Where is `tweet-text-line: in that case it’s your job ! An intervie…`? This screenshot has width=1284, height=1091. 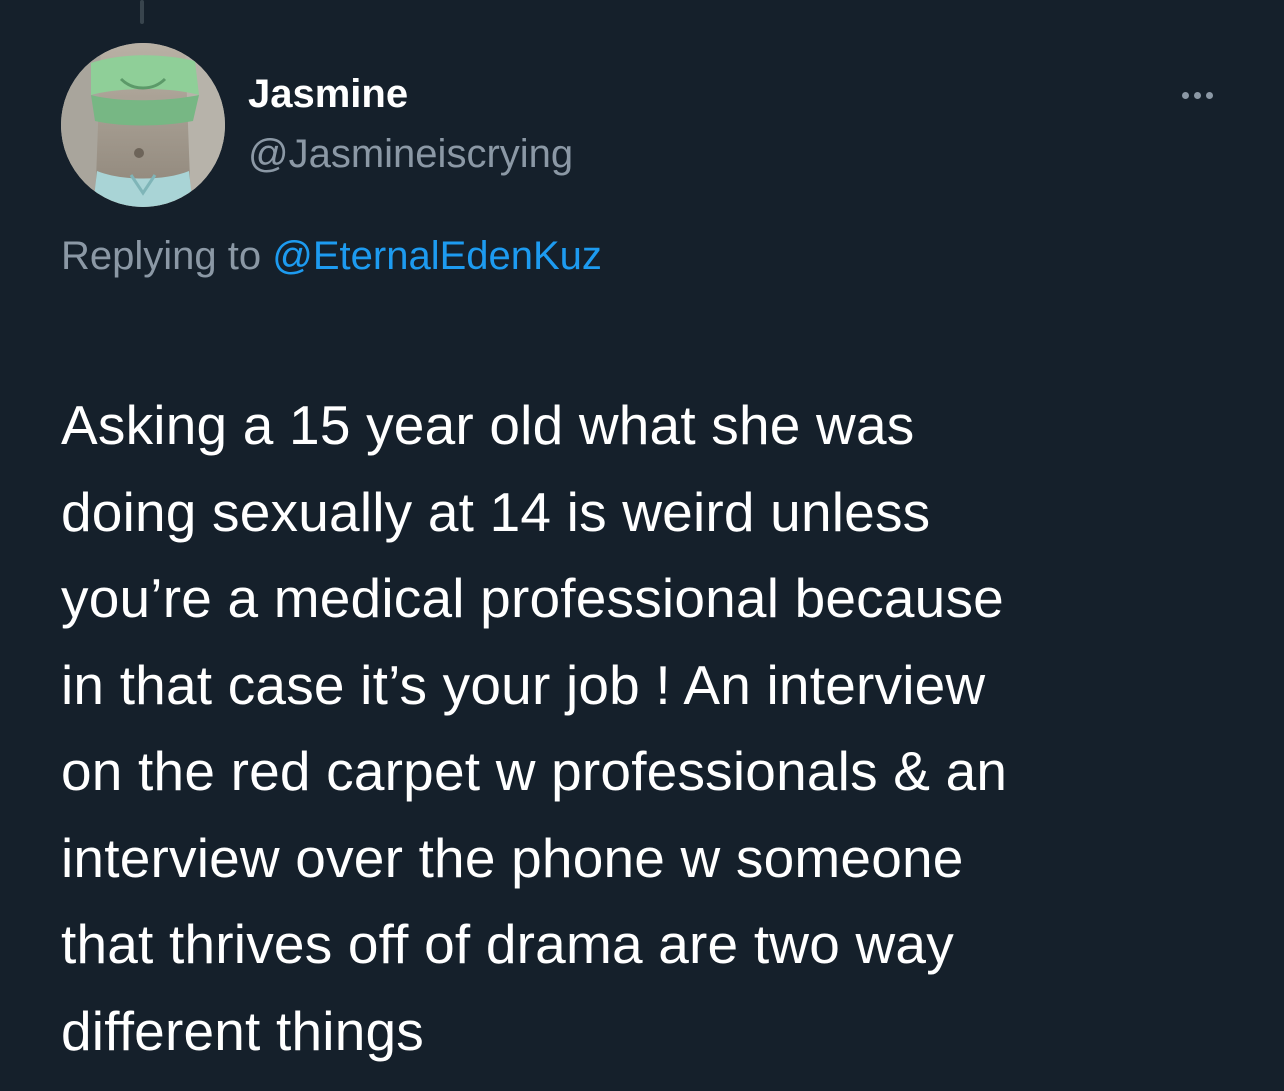
tweet-text-line: in that case it’s your job ! An intervie… is located at coordinates (523, 684).